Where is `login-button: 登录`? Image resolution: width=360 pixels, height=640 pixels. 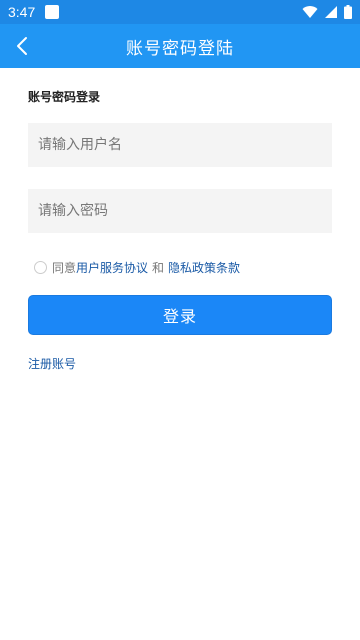
login-button: 登录 is located at coordinates (180, 315).